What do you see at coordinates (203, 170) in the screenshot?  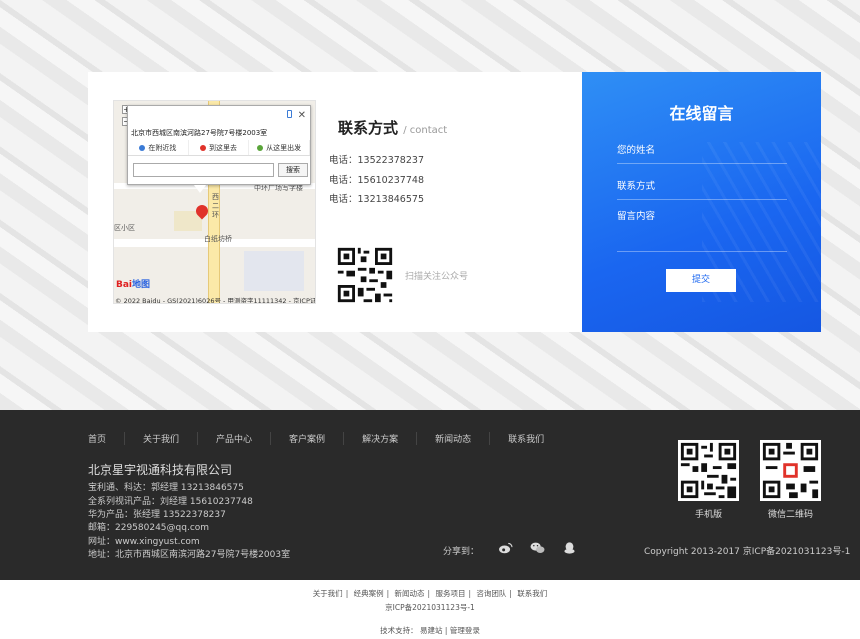 I see `map-search-input` at bounding box center [203, 170].